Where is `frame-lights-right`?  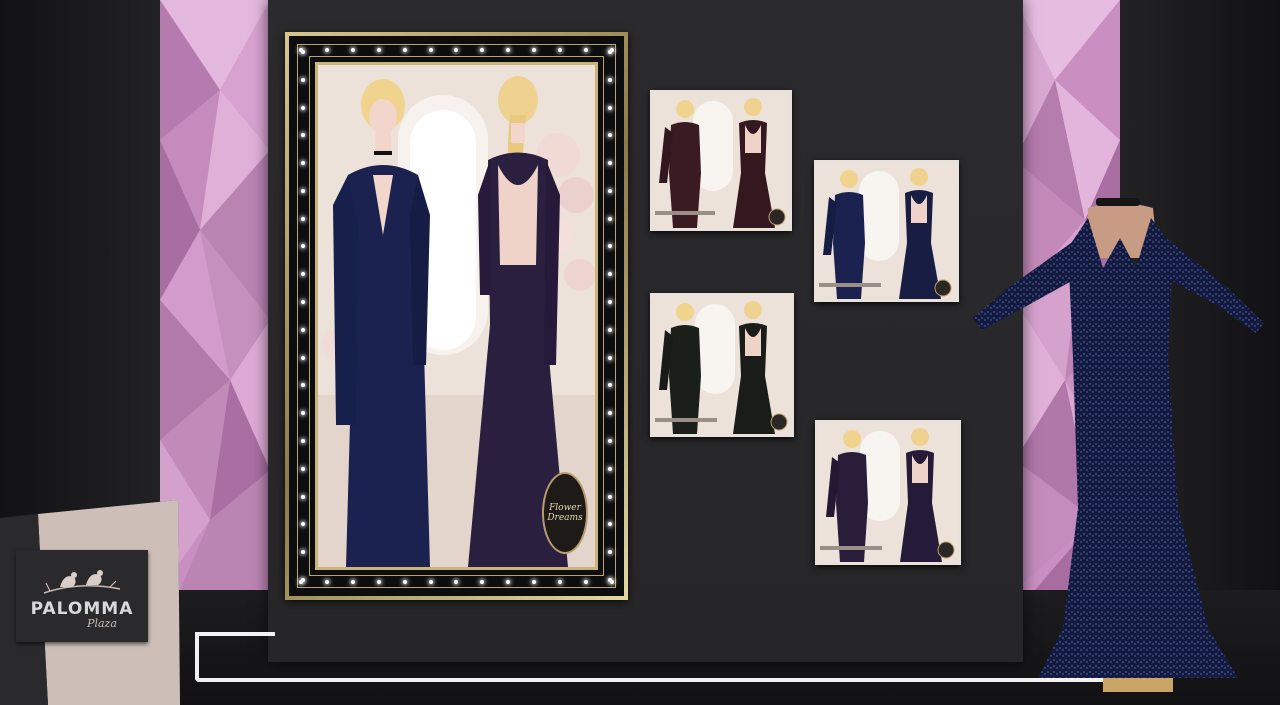 frame-lights-right is located at coordinates (610, 316).